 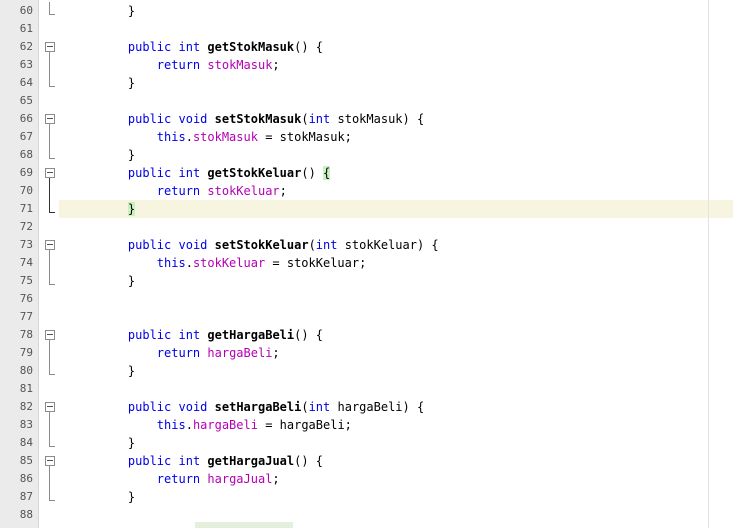 What do you see at coordinates (388, 245) in the screenshot?
I see `code-token: stokKeluar) {` at bounding box center [388, 245].